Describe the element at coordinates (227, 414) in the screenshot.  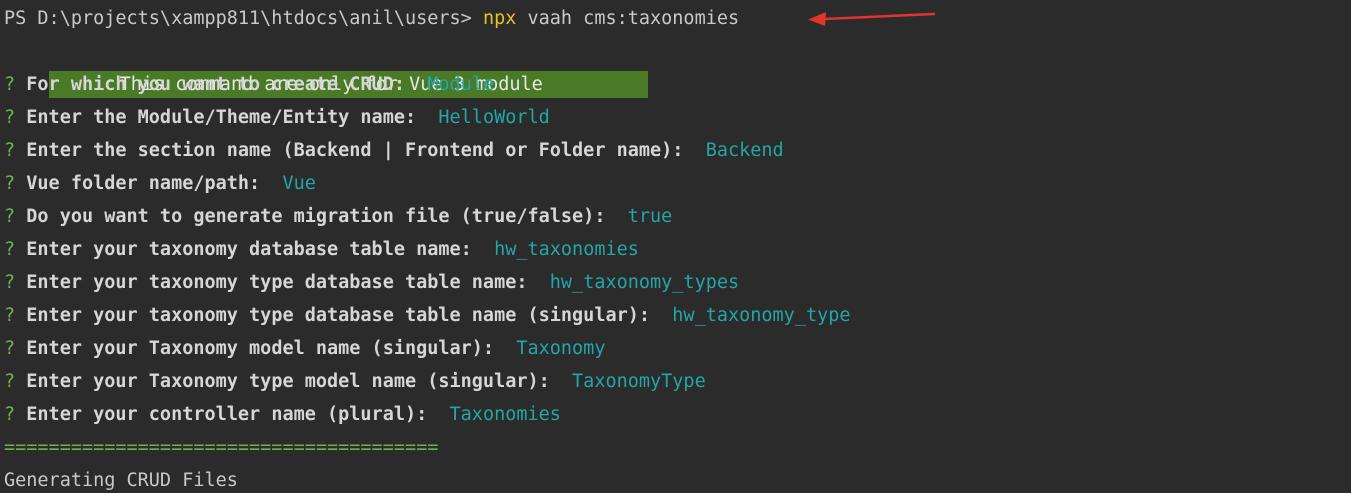
I see `question-text: Enter your controller name (plural):` at that location.